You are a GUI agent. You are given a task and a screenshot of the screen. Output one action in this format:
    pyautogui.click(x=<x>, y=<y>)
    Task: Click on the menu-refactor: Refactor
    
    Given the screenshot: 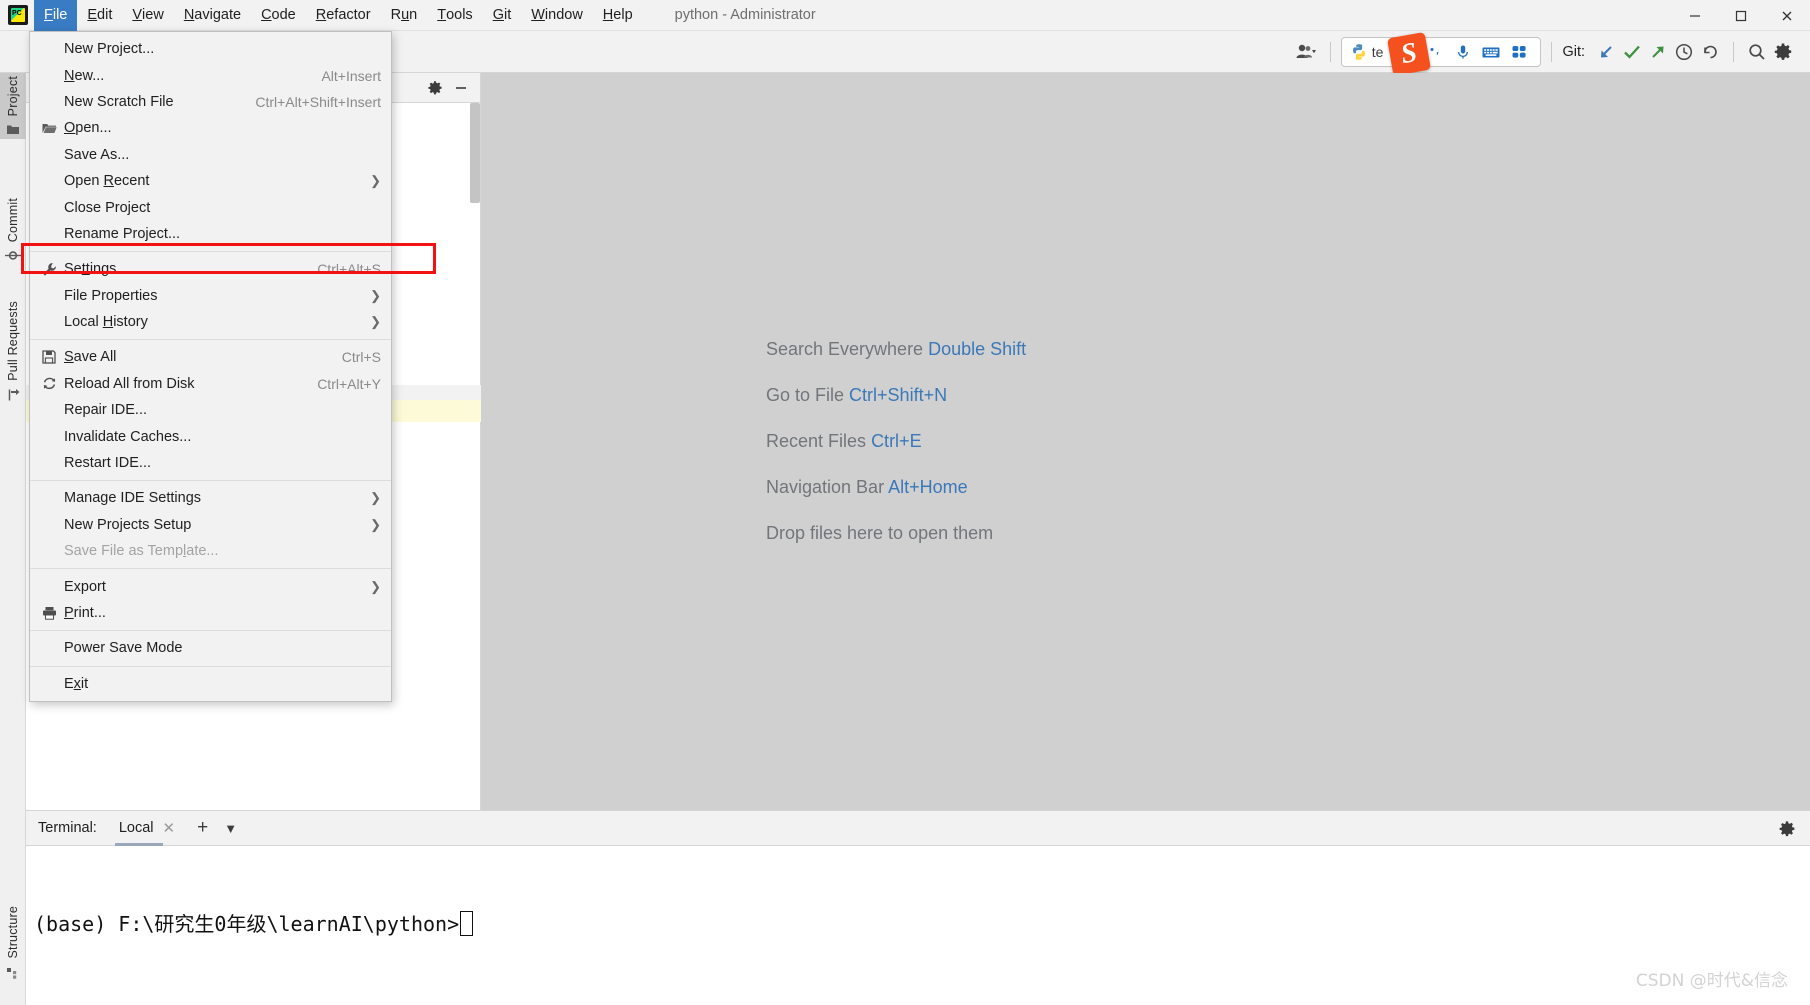 What is the action you would take?
    pyautogui.click(x=343, y=15)
    